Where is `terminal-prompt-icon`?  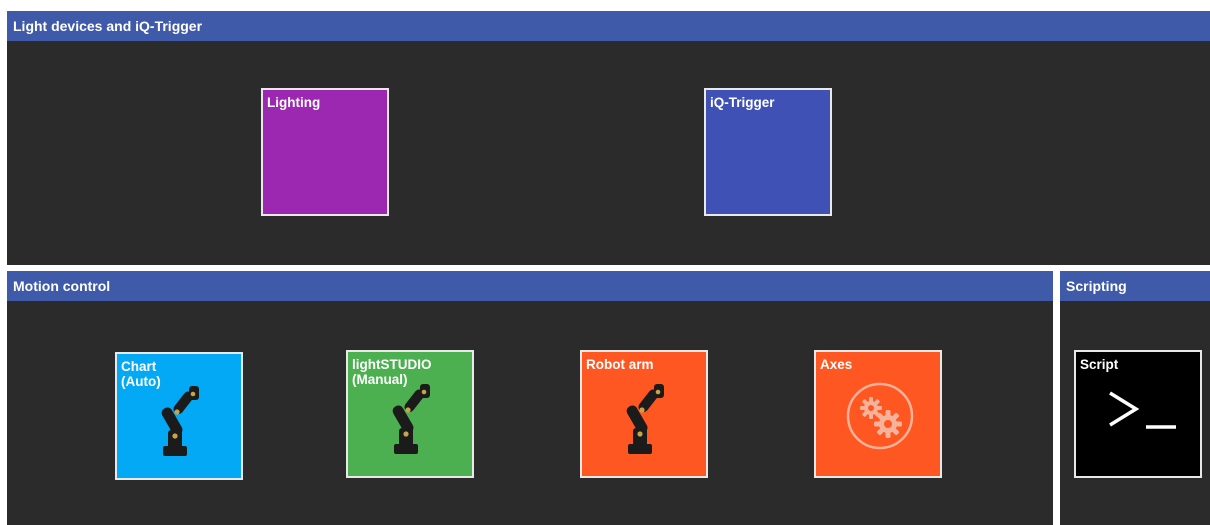
terminal-prompt-icon is located at coordinates (1142, 410).